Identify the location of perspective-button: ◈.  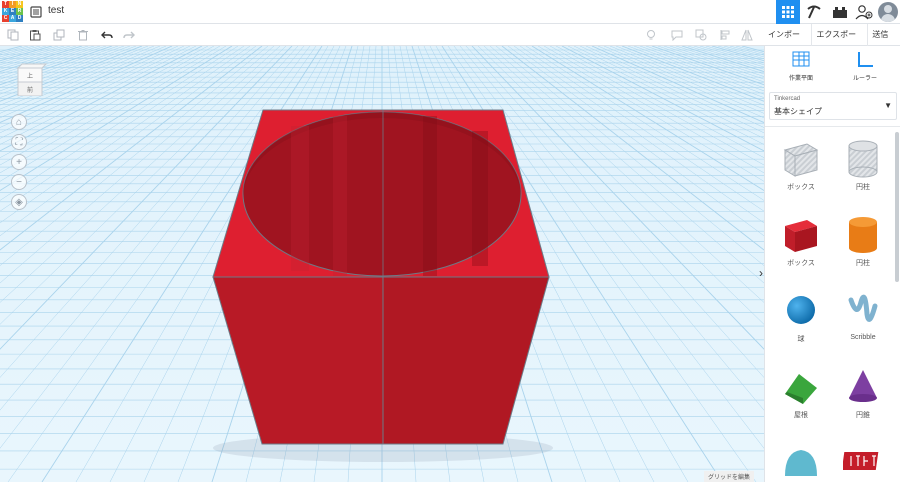
(19, 202).